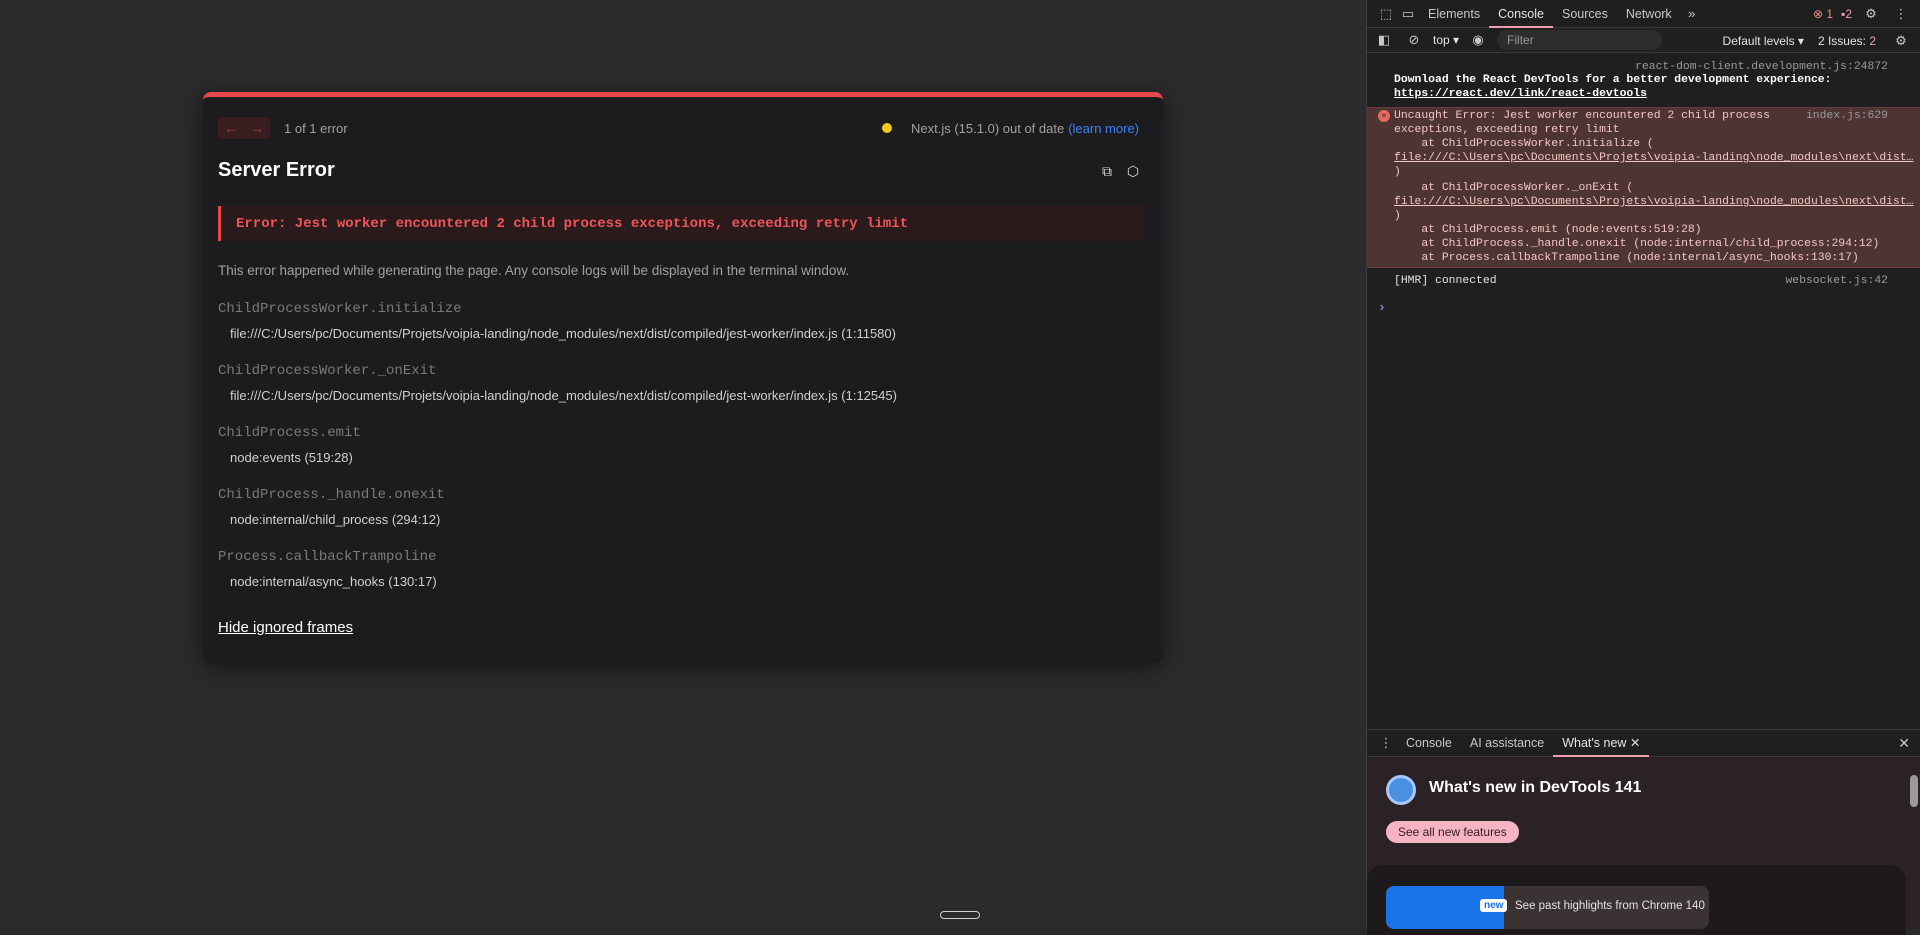 Image resolution: width=1920 pixels, height=935 pixels. I want to click on error-line: at ChildProcessWorker.initialize (, so click(1524, 144).